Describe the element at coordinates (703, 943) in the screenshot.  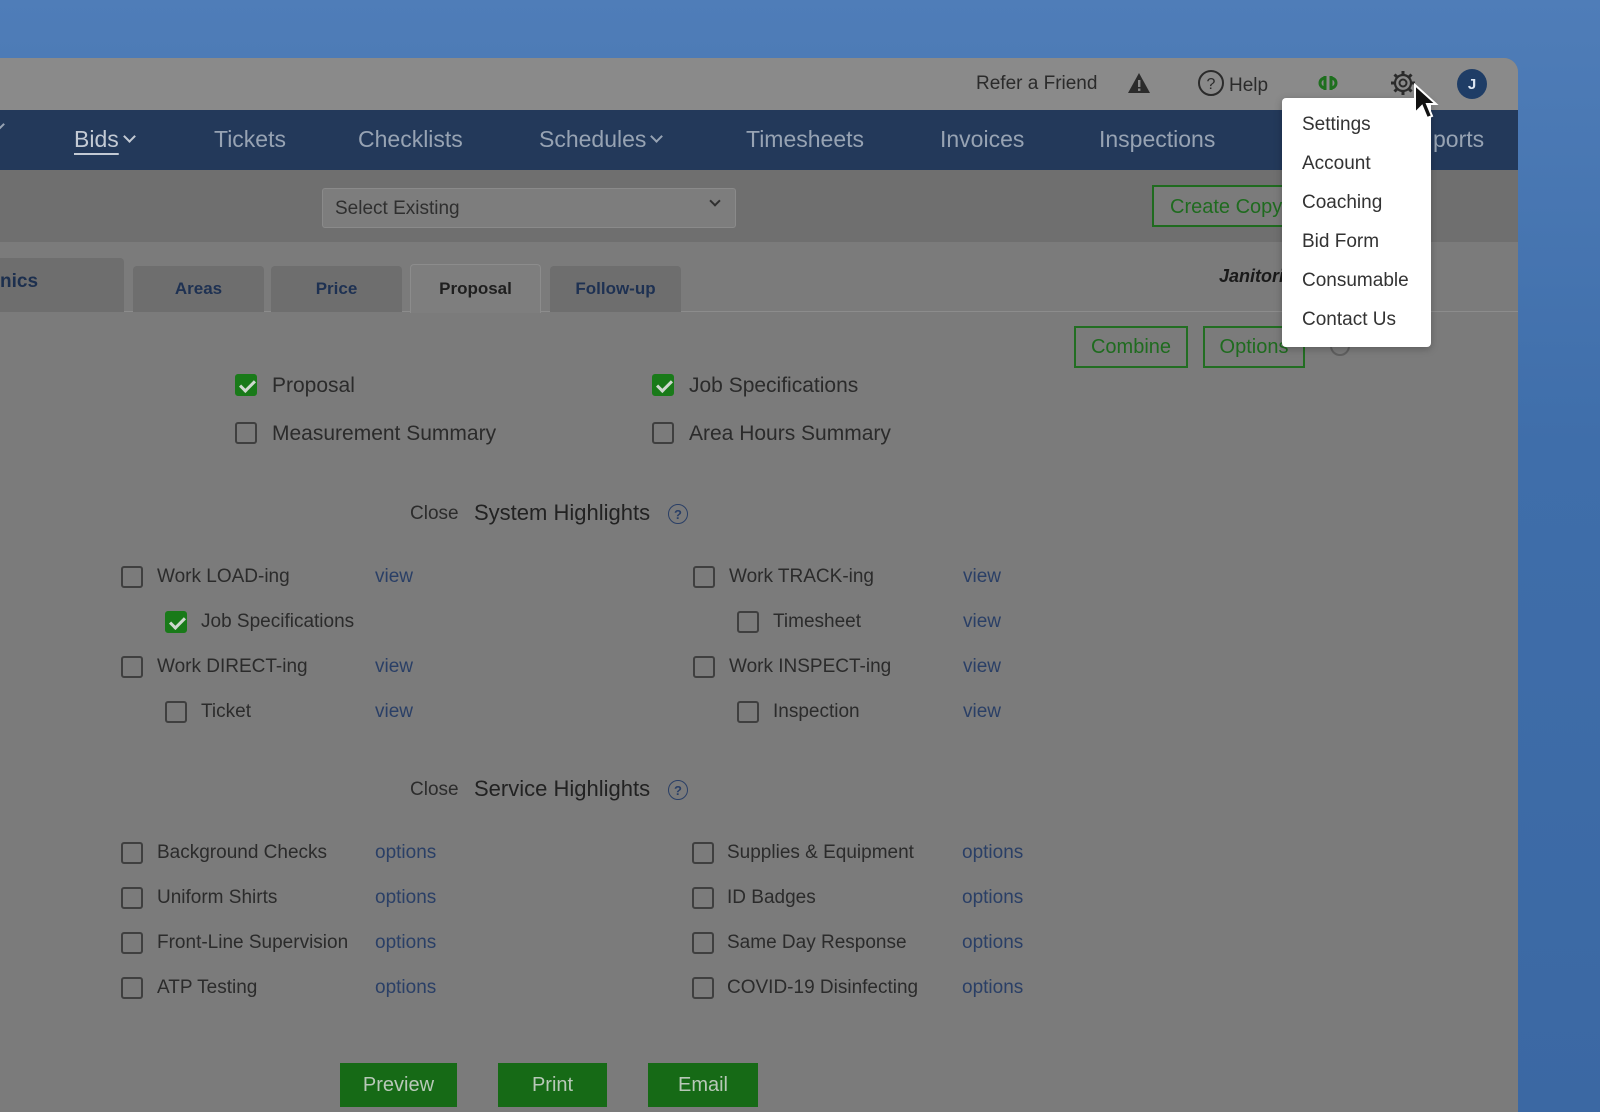
I see `same-day-response-checkbox` at that location.